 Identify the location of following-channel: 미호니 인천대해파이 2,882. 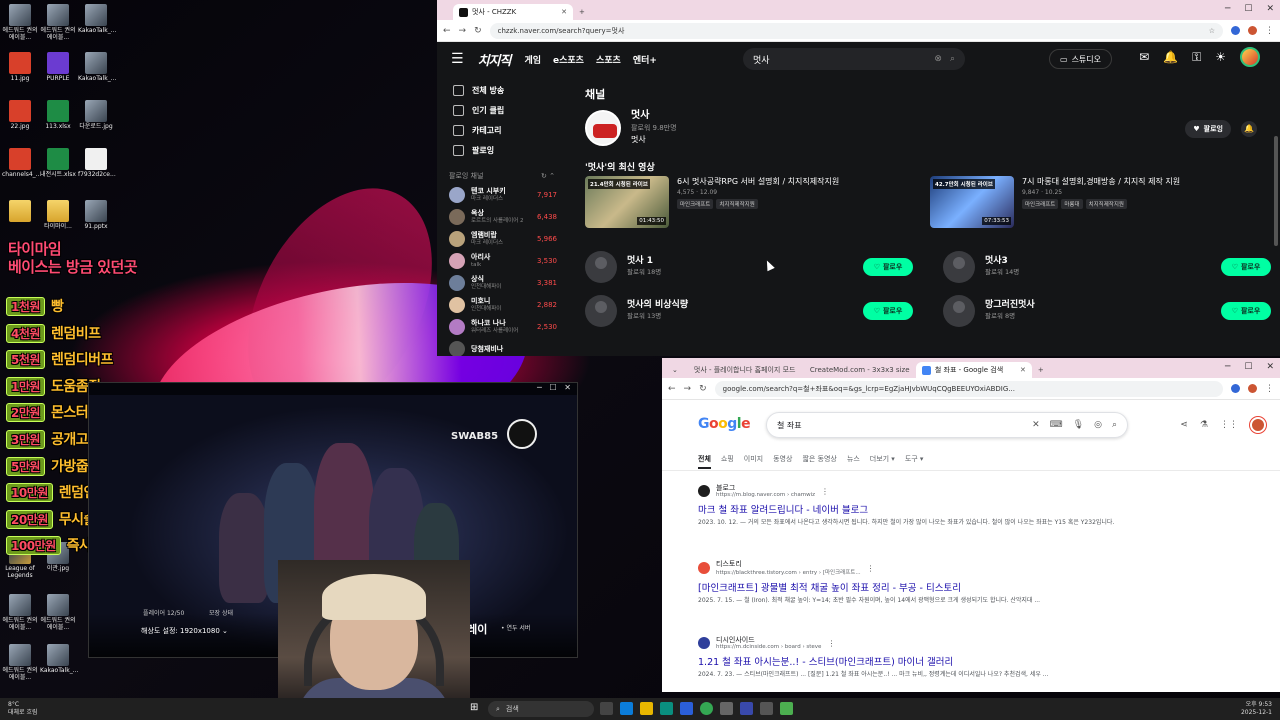
(501, 305).